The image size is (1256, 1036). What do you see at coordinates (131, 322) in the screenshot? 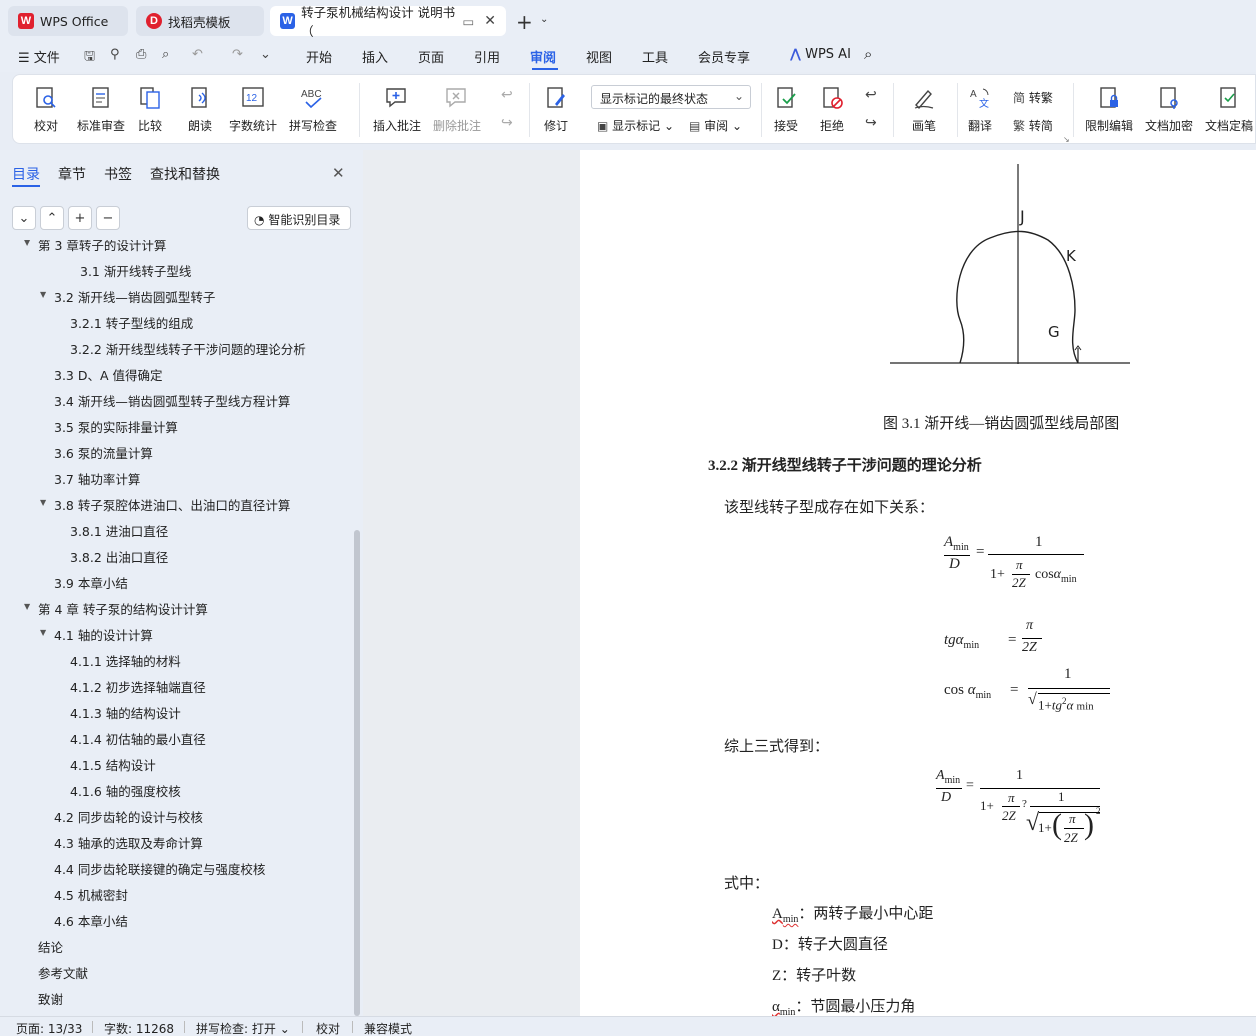
I see `toc-item: 3.2.1 转子型线的组成` at bounding box center [131, 322].